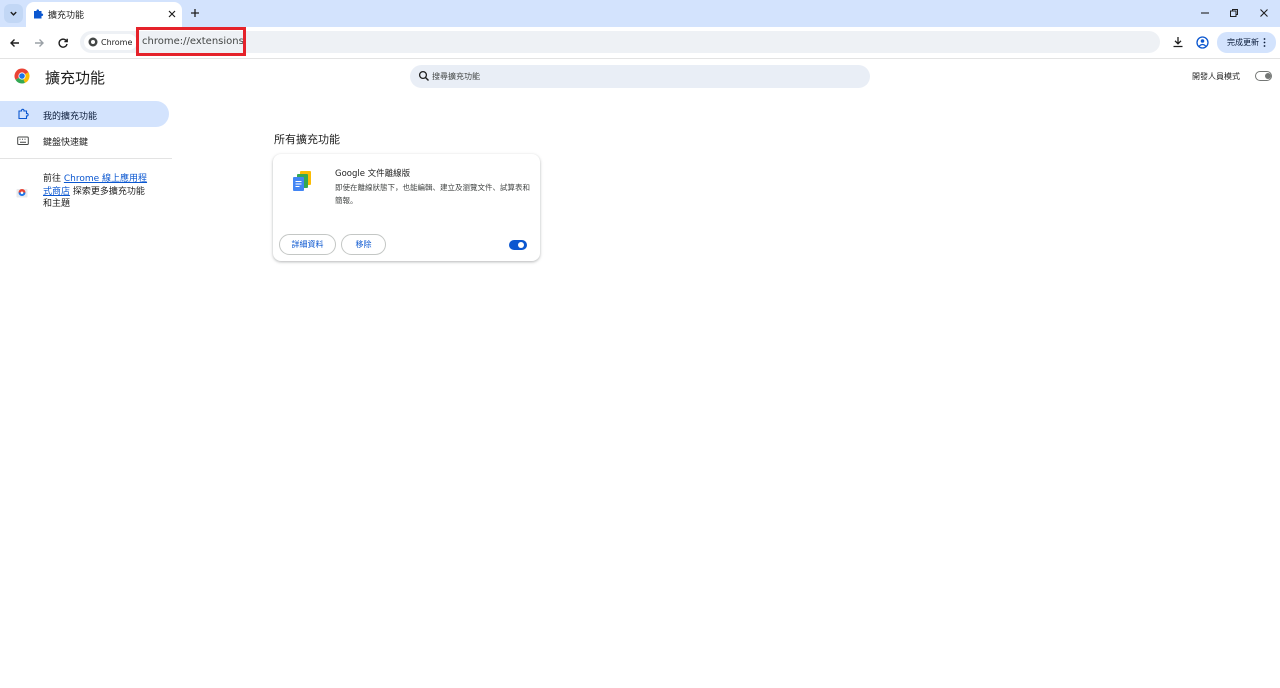  I want to click on account-circle-icon, so click(1202, 42).